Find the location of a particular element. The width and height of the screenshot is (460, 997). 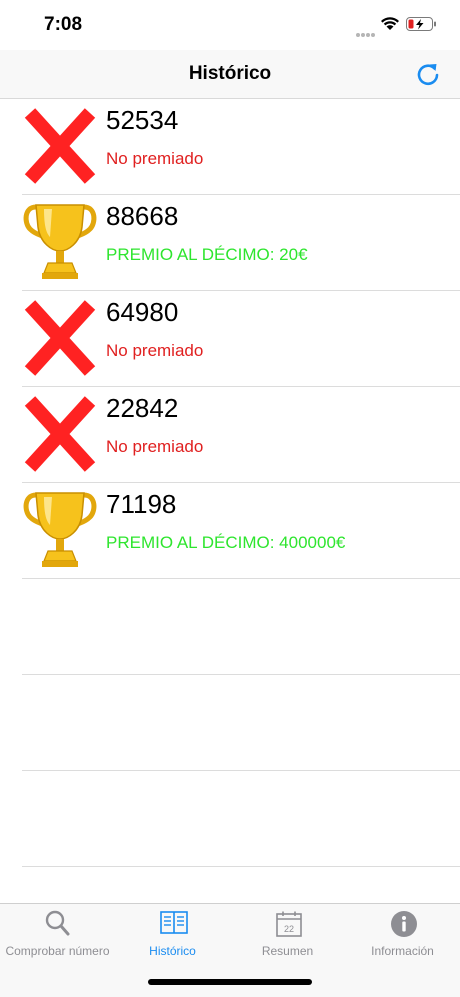

history-row: 22842 No premiado is located at coordinates (241, 435).